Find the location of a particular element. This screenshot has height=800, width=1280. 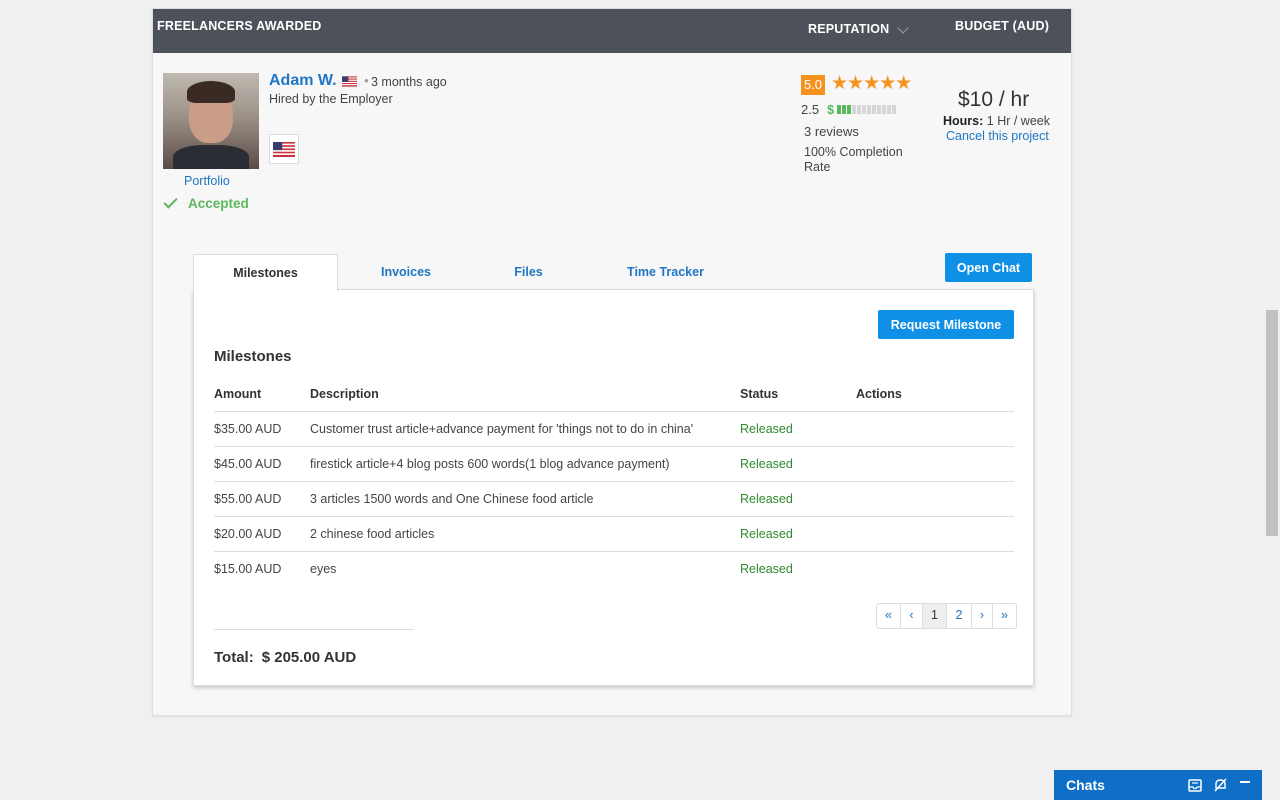

milestone-amount: $45.00 AUD is located at coordinates (262, 464).